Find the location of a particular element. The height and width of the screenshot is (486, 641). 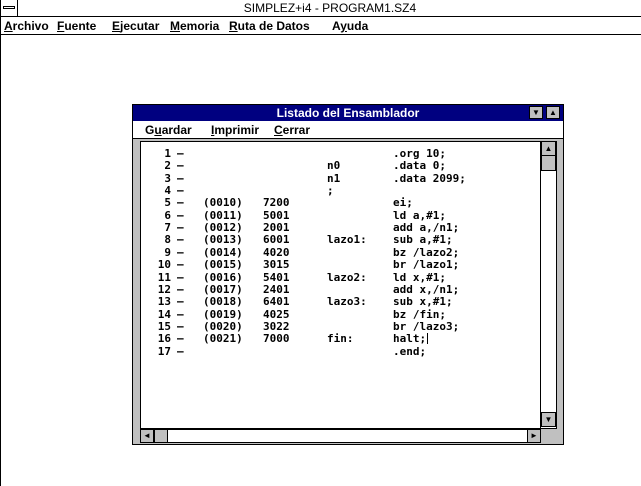

menu-label-part: uente is located at coordinates (80, 26).